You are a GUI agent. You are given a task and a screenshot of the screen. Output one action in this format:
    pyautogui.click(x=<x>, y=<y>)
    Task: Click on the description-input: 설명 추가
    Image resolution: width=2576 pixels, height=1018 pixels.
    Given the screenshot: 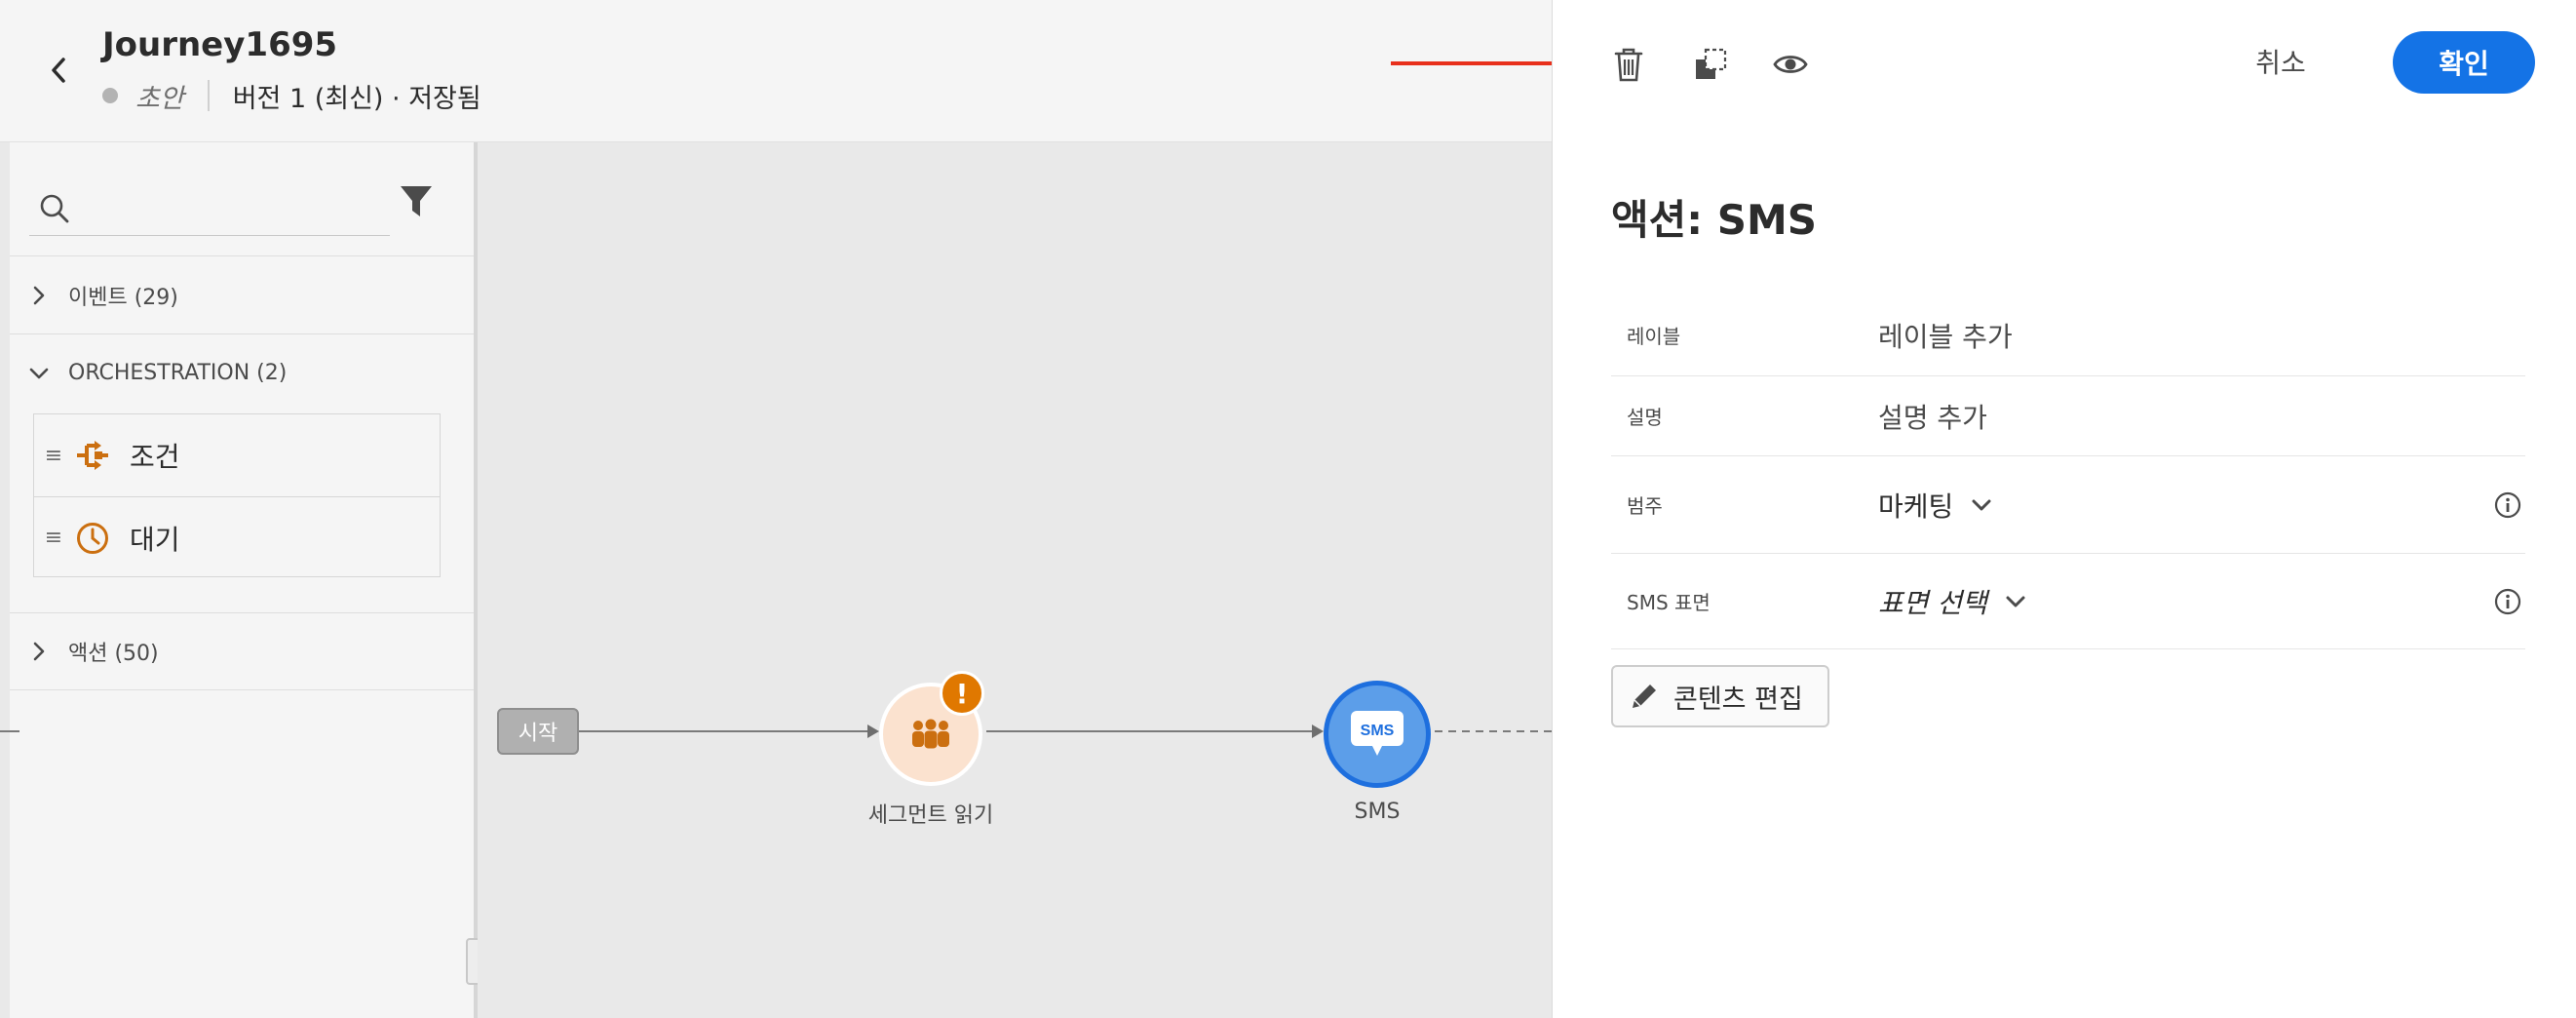 What is the action you would take?
    pyautogui.click(x=2201, y=416)
    